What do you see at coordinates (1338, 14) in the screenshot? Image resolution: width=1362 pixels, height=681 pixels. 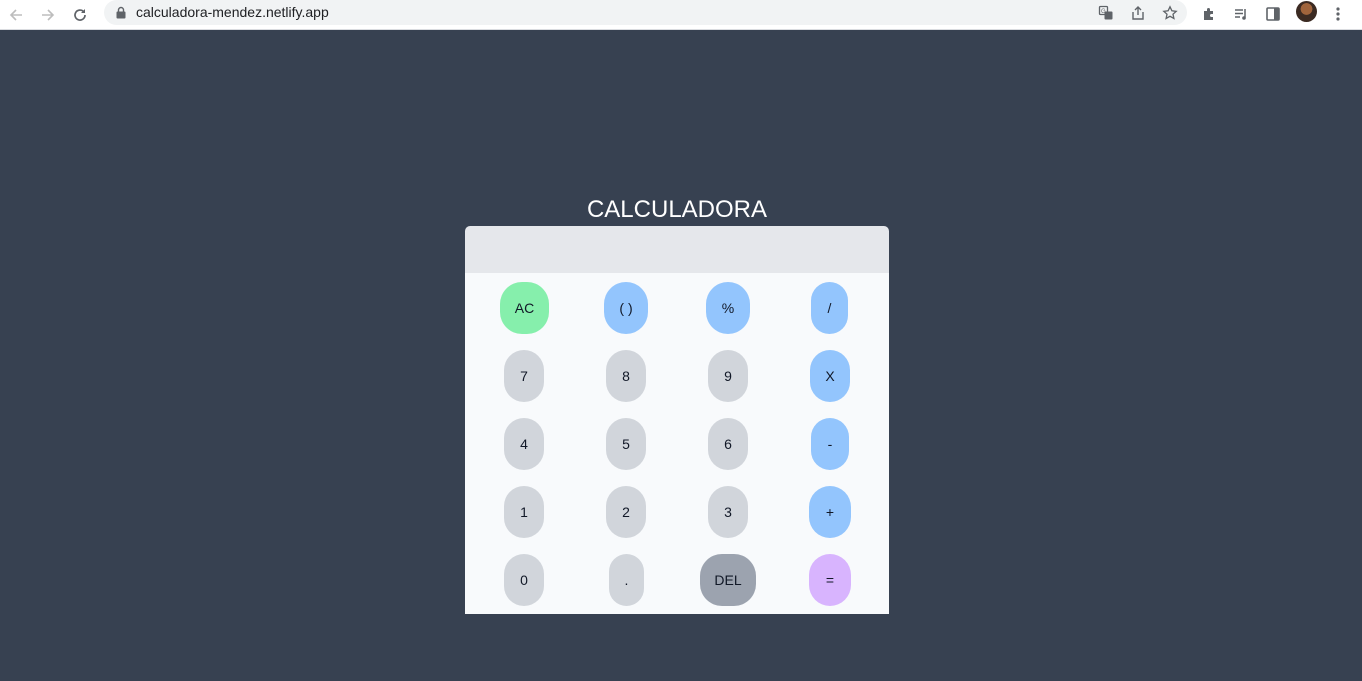 I see `kebab-menu-icon` at bounding box center [1338, 14].